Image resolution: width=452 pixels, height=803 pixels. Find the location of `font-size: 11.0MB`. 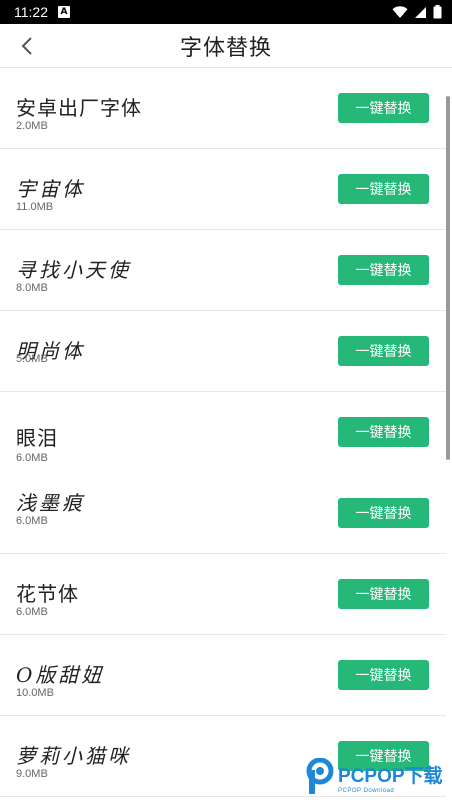

font-size: 11.0MB is located at coordinates (35, 207).